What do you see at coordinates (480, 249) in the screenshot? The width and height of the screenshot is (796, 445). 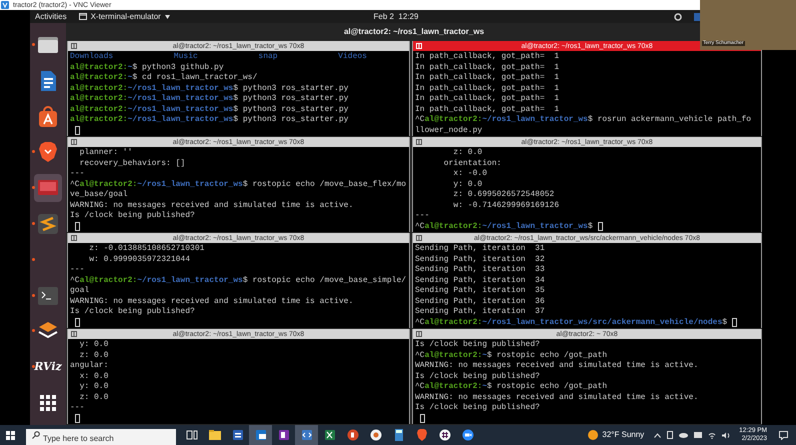 I see `terminal-line: Sending Path, iteration 31` at bounding box center [480, 249].